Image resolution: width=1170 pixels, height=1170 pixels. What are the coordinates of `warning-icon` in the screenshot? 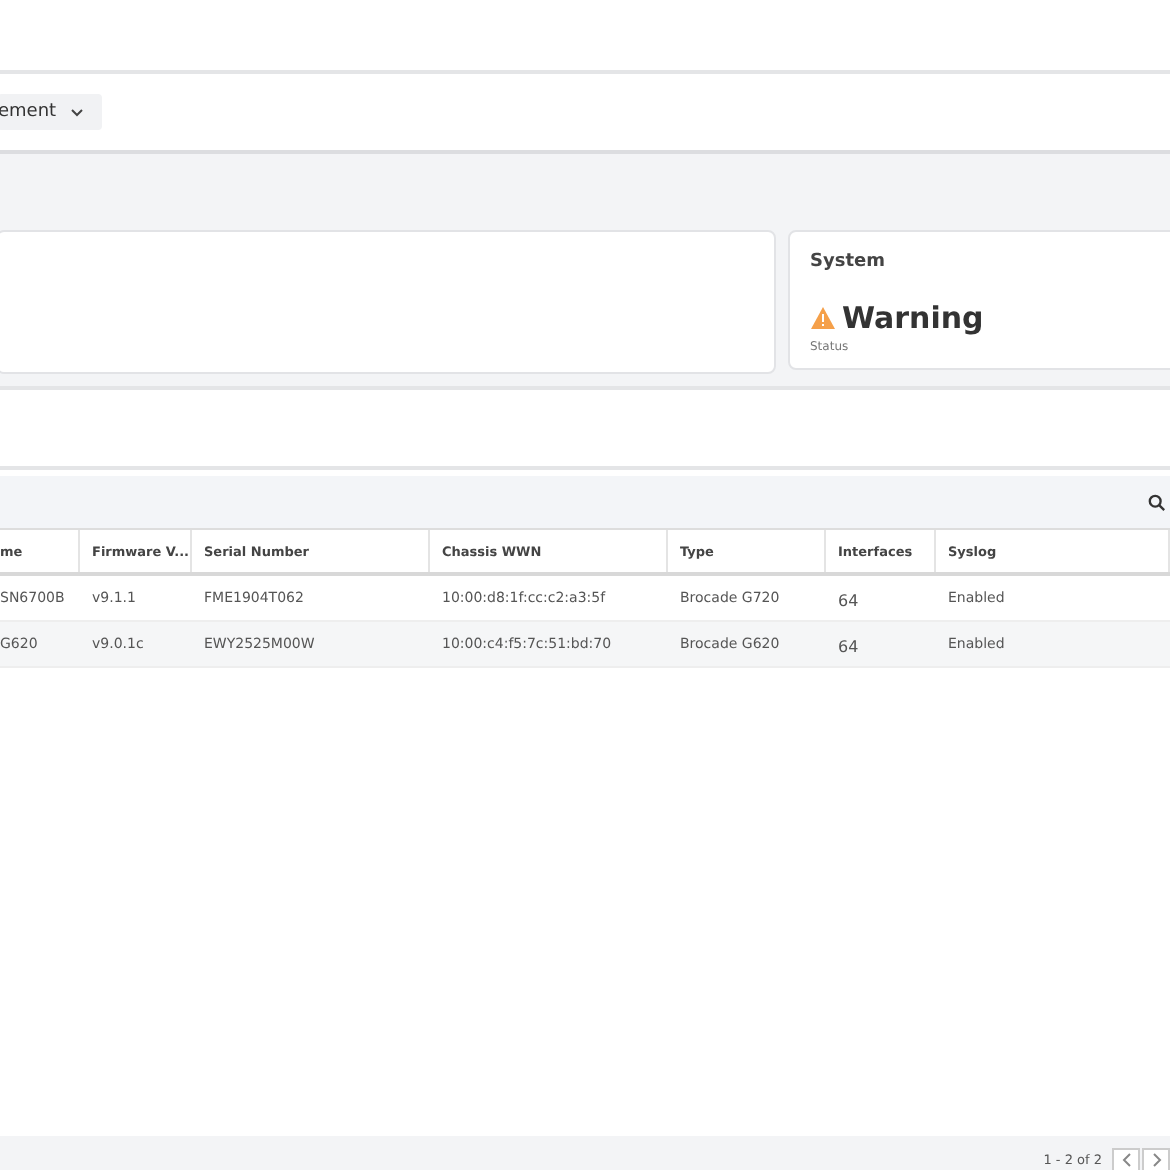 It's located at (823, 318).